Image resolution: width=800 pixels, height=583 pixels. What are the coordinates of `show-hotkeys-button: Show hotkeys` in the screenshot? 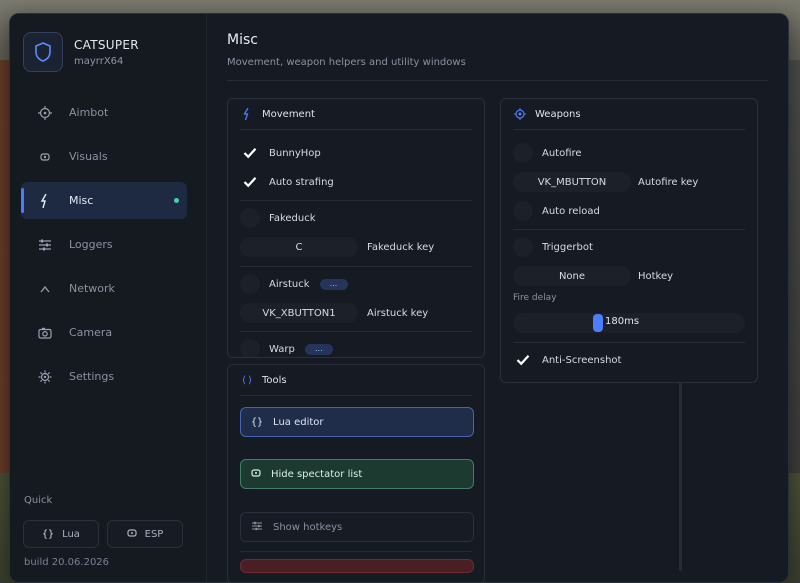 It's located at (357, 527).